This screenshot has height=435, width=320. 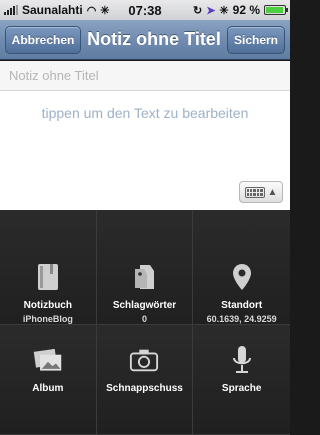 What do you see at coordinates (144, 388) in the screenshot?
I see `snapshot-label: Schnappschuss` at bounding box center [144, 388].